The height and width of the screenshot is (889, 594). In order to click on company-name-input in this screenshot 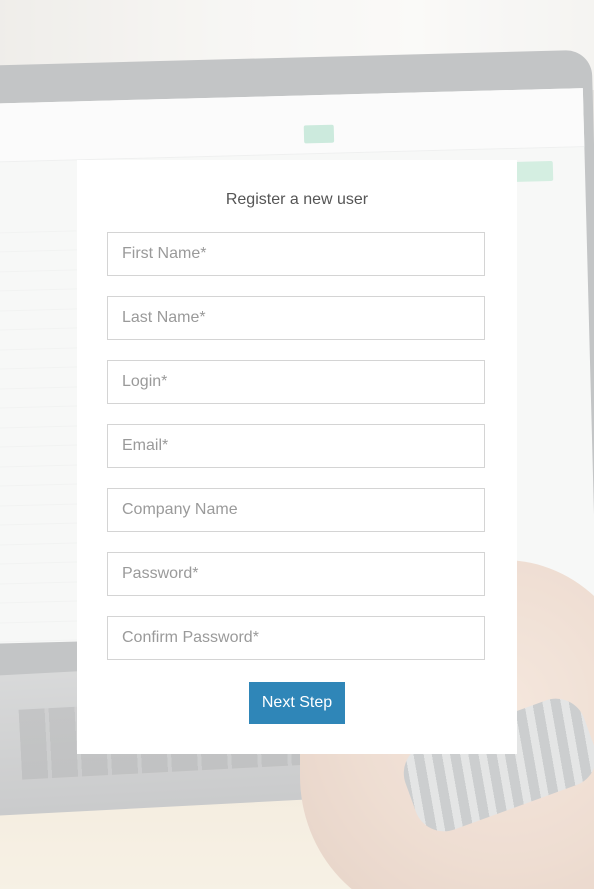, I will do `click(296, 510)`.